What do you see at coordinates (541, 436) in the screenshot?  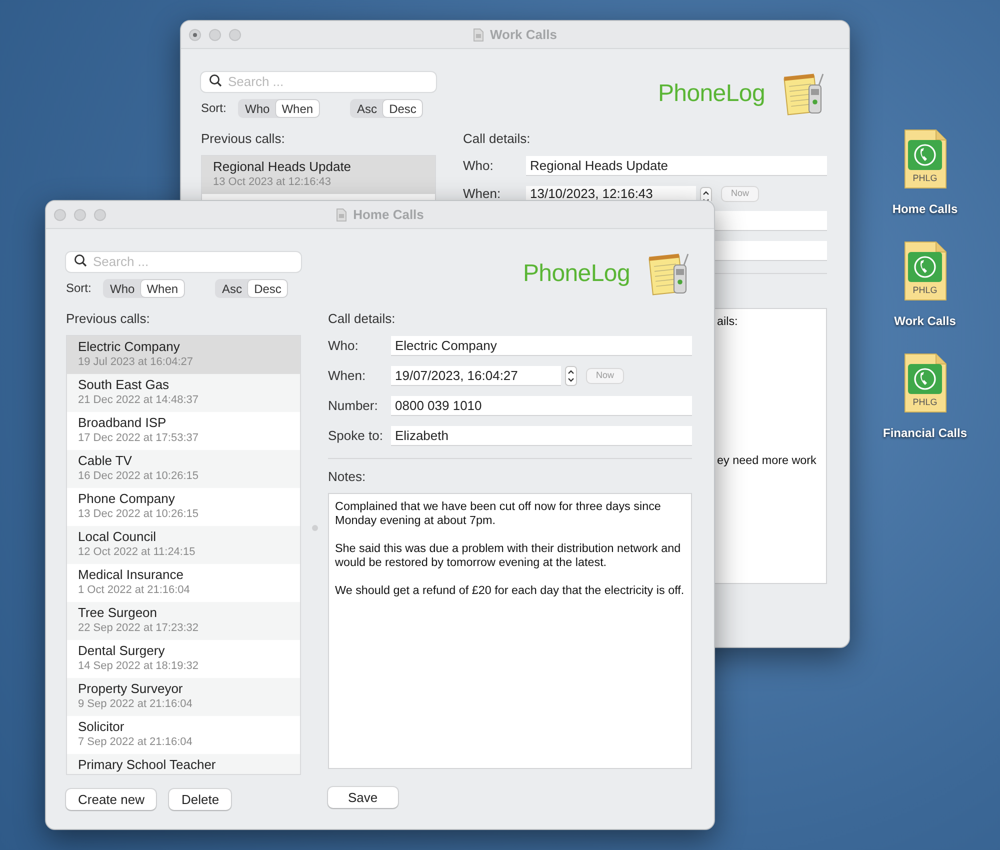 I see `text-field: Elizabeth` at bounding box center [541, 436].